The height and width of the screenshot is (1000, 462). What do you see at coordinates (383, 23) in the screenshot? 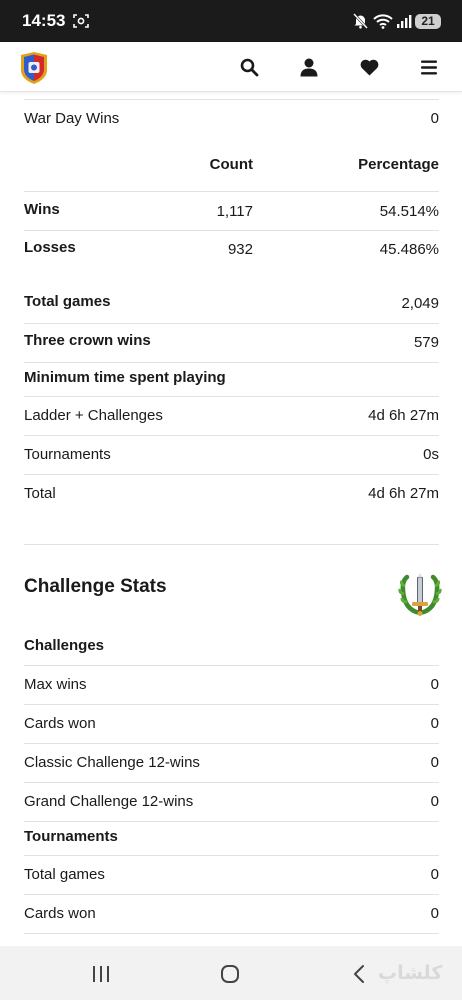
I see `wifi-icon` at bounding box center [383, 23].